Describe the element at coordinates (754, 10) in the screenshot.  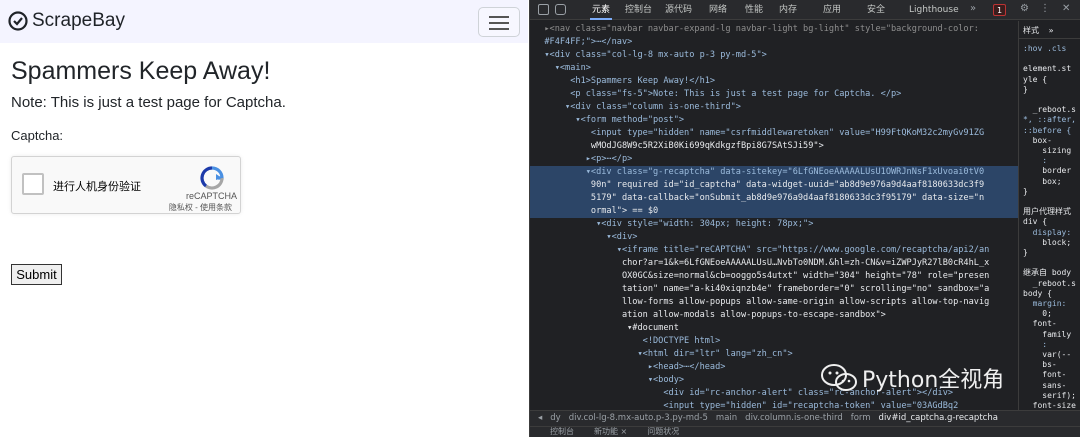
I see `devtools-tab: 性能` at that location.